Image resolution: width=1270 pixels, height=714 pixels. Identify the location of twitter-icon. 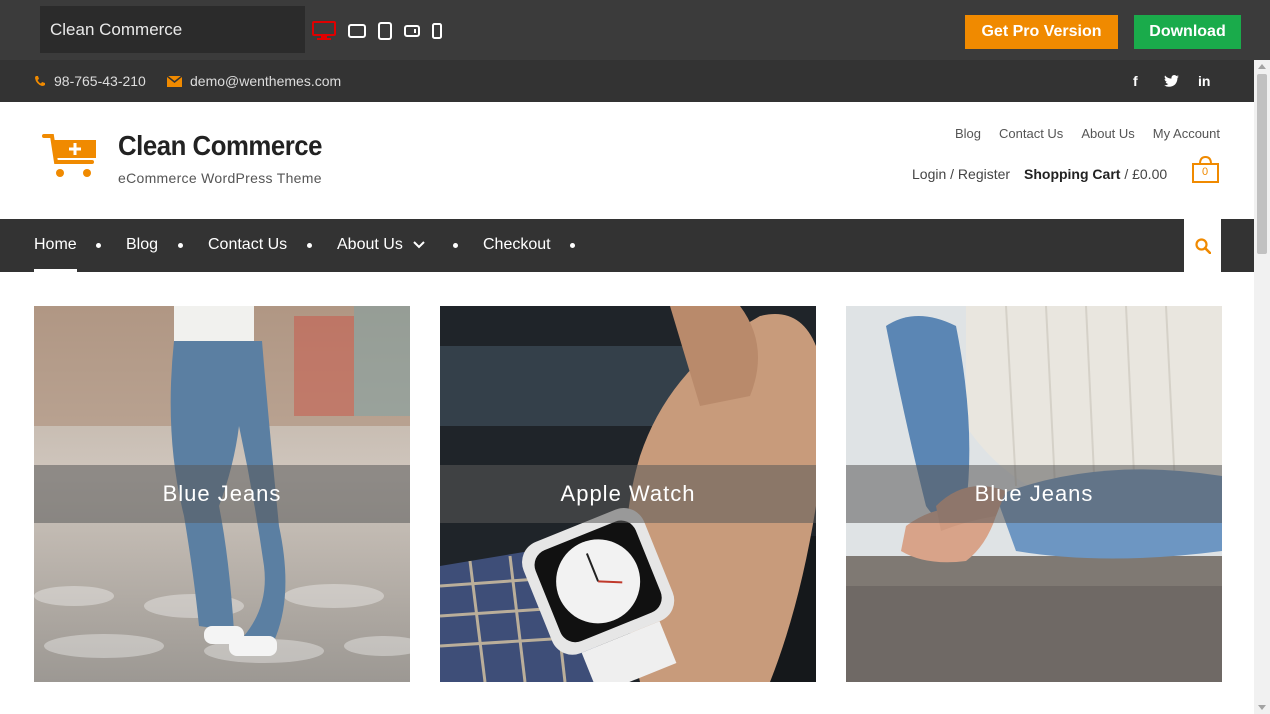
(1171, 81).